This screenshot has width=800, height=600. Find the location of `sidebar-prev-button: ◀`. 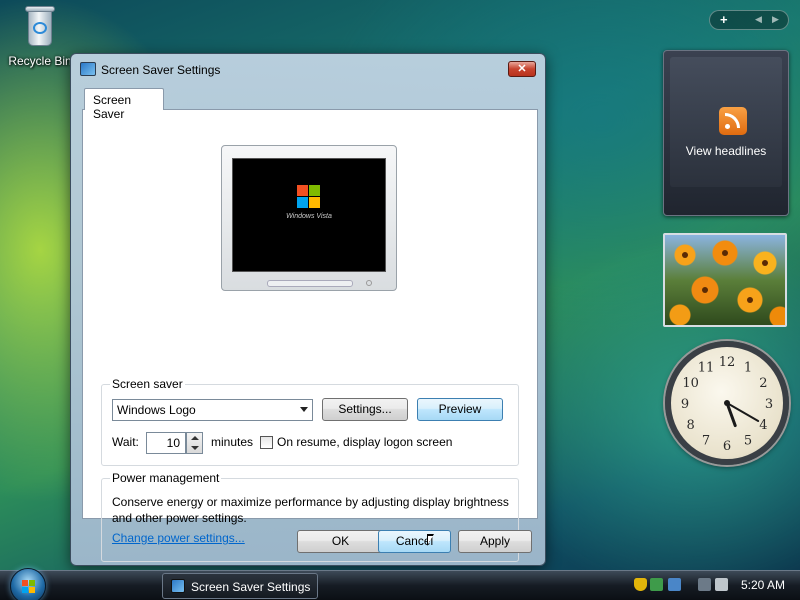

sidebar-prev-button: ◀ is located at coordinates (758, 19).